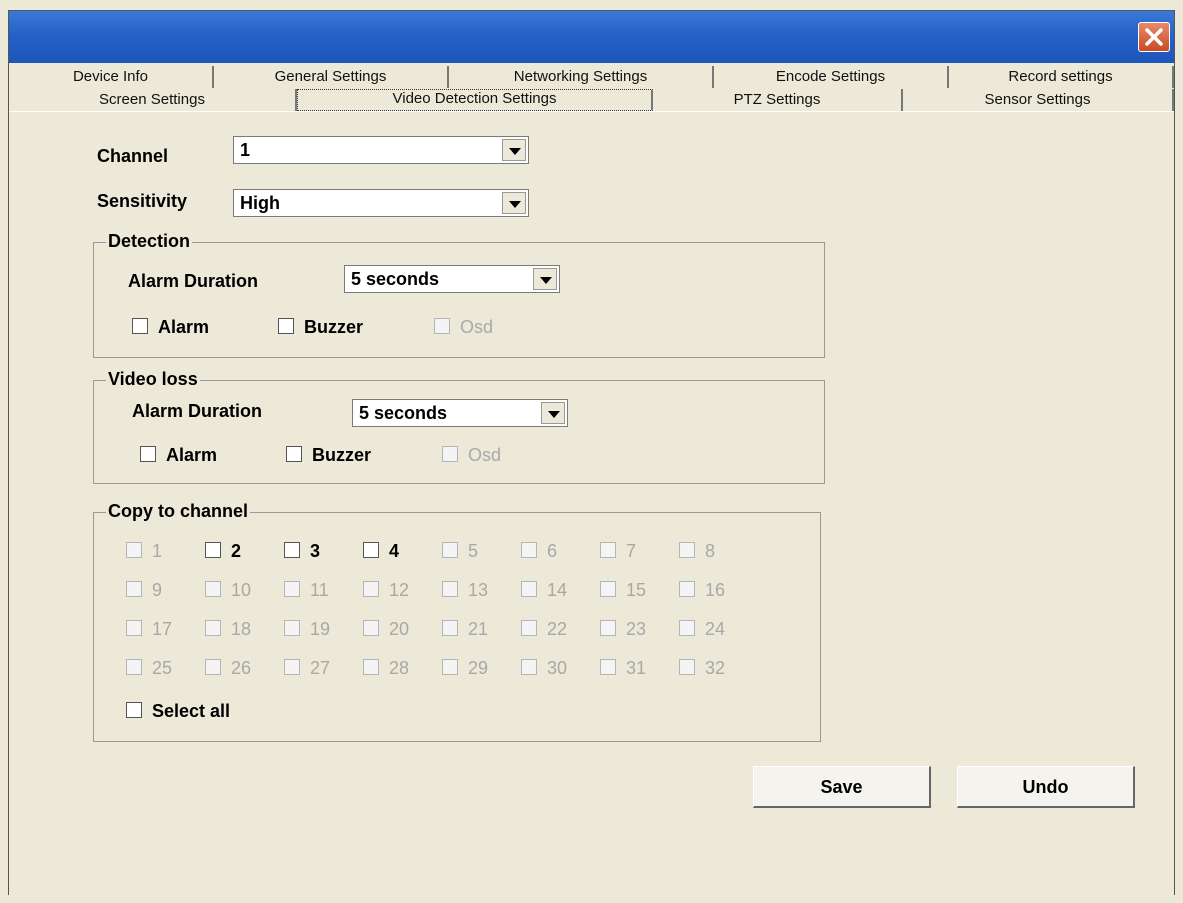  What do you see at coordinates (623, 590) in the screenshot?
I see `channel-15-checkbox: 15` at bounding box center [623, 590].